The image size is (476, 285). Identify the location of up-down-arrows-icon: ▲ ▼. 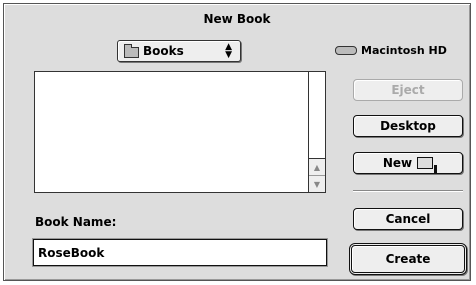
(228, 51).